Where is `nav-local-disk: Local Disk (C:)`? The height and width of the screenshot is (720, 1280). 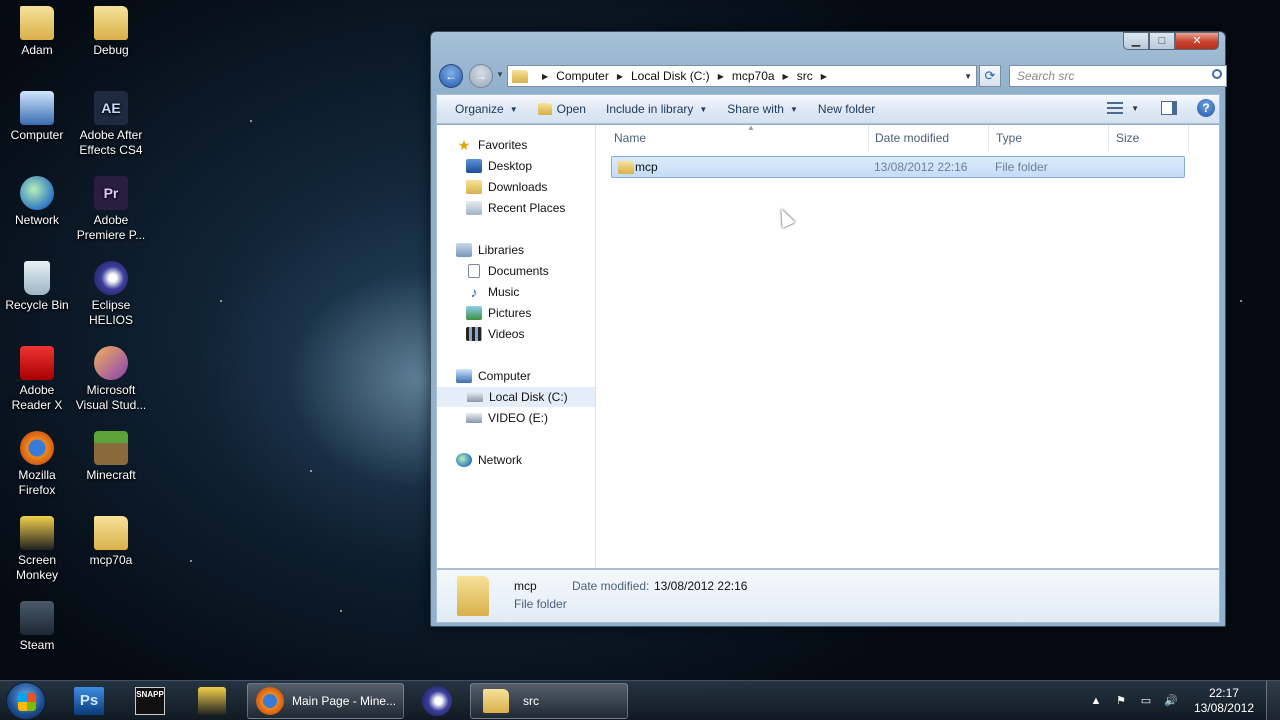 nav-local-disk: Local Disk (C:) is located at coordinates (516, 397).